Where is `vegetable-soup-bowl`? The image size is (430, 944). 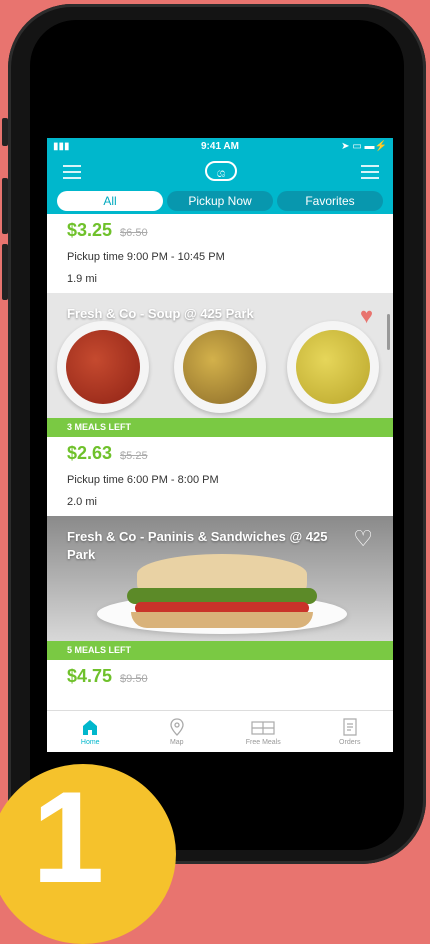 vegetable-soup-bowl is located at coordinates (220, 367).